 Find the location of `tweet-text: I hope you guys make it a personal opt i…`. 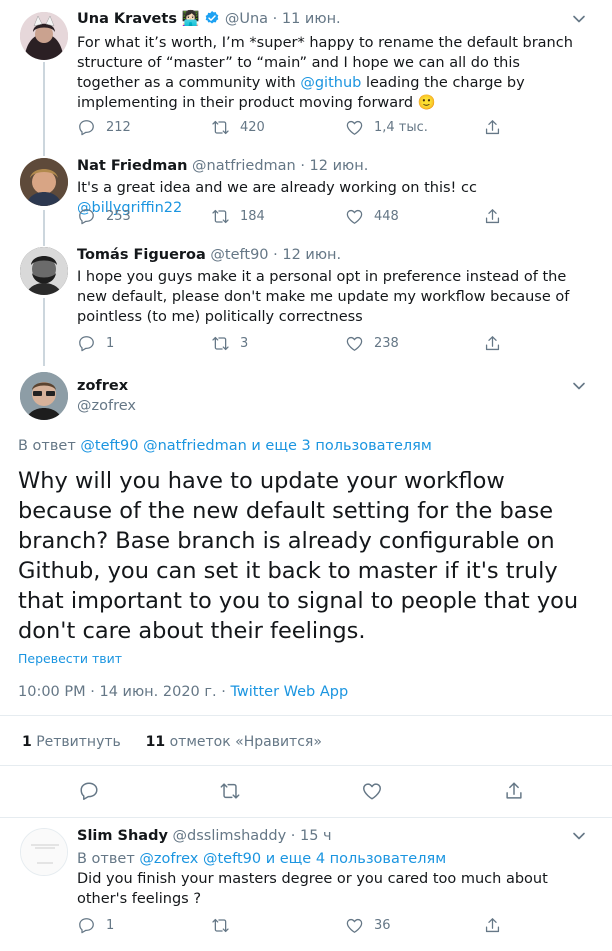

tweet-text: I hope you guys make it a personal opt i… is located at coordinates (323, 297).